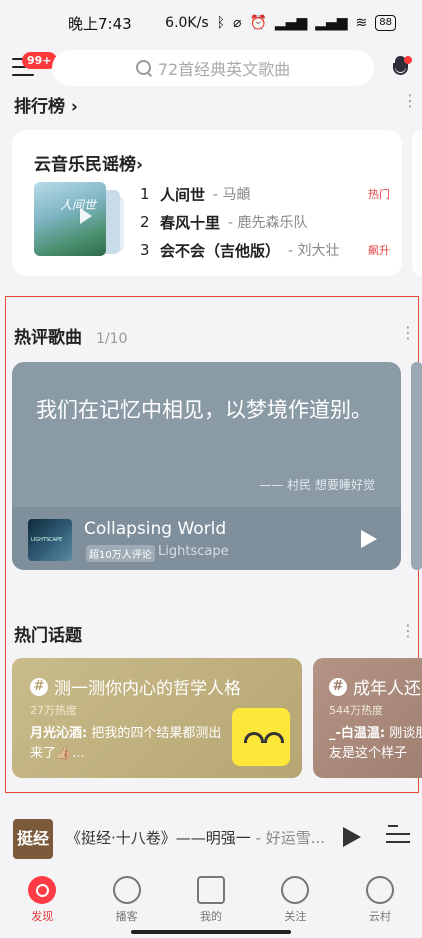 This screenshot has height=938, width=422. I want to click on player-cover: 挺经, so click(33, 839).